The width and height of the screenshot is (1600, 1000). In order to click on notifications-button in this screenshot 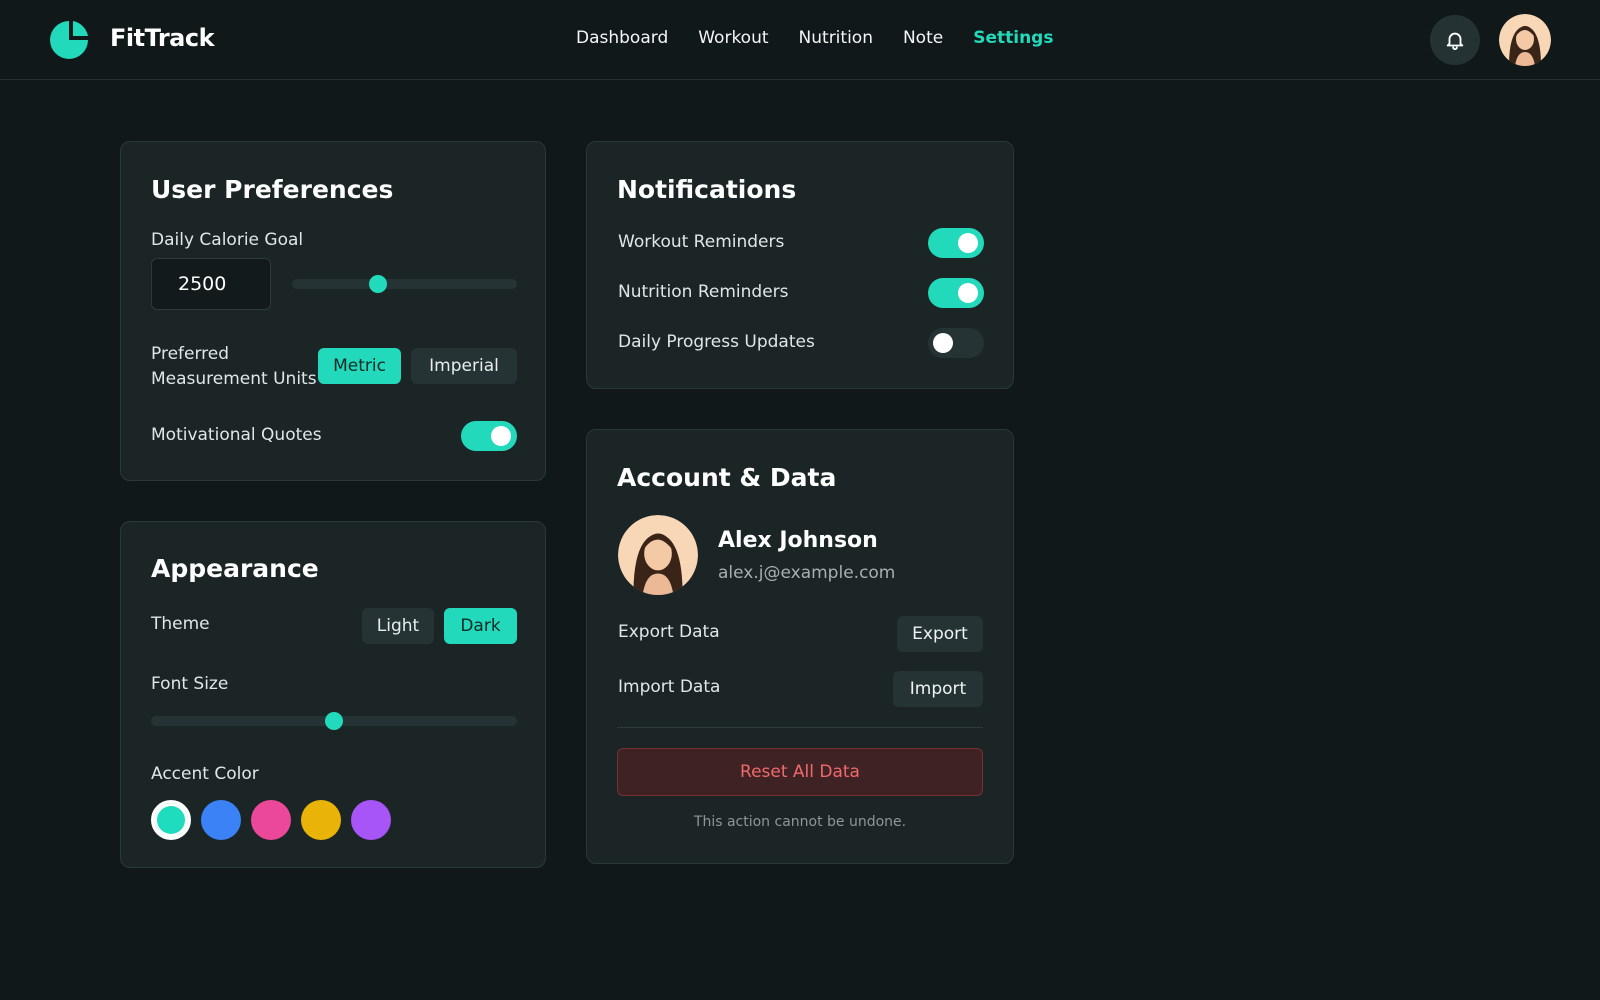, I will do `click(1455, 40)`.